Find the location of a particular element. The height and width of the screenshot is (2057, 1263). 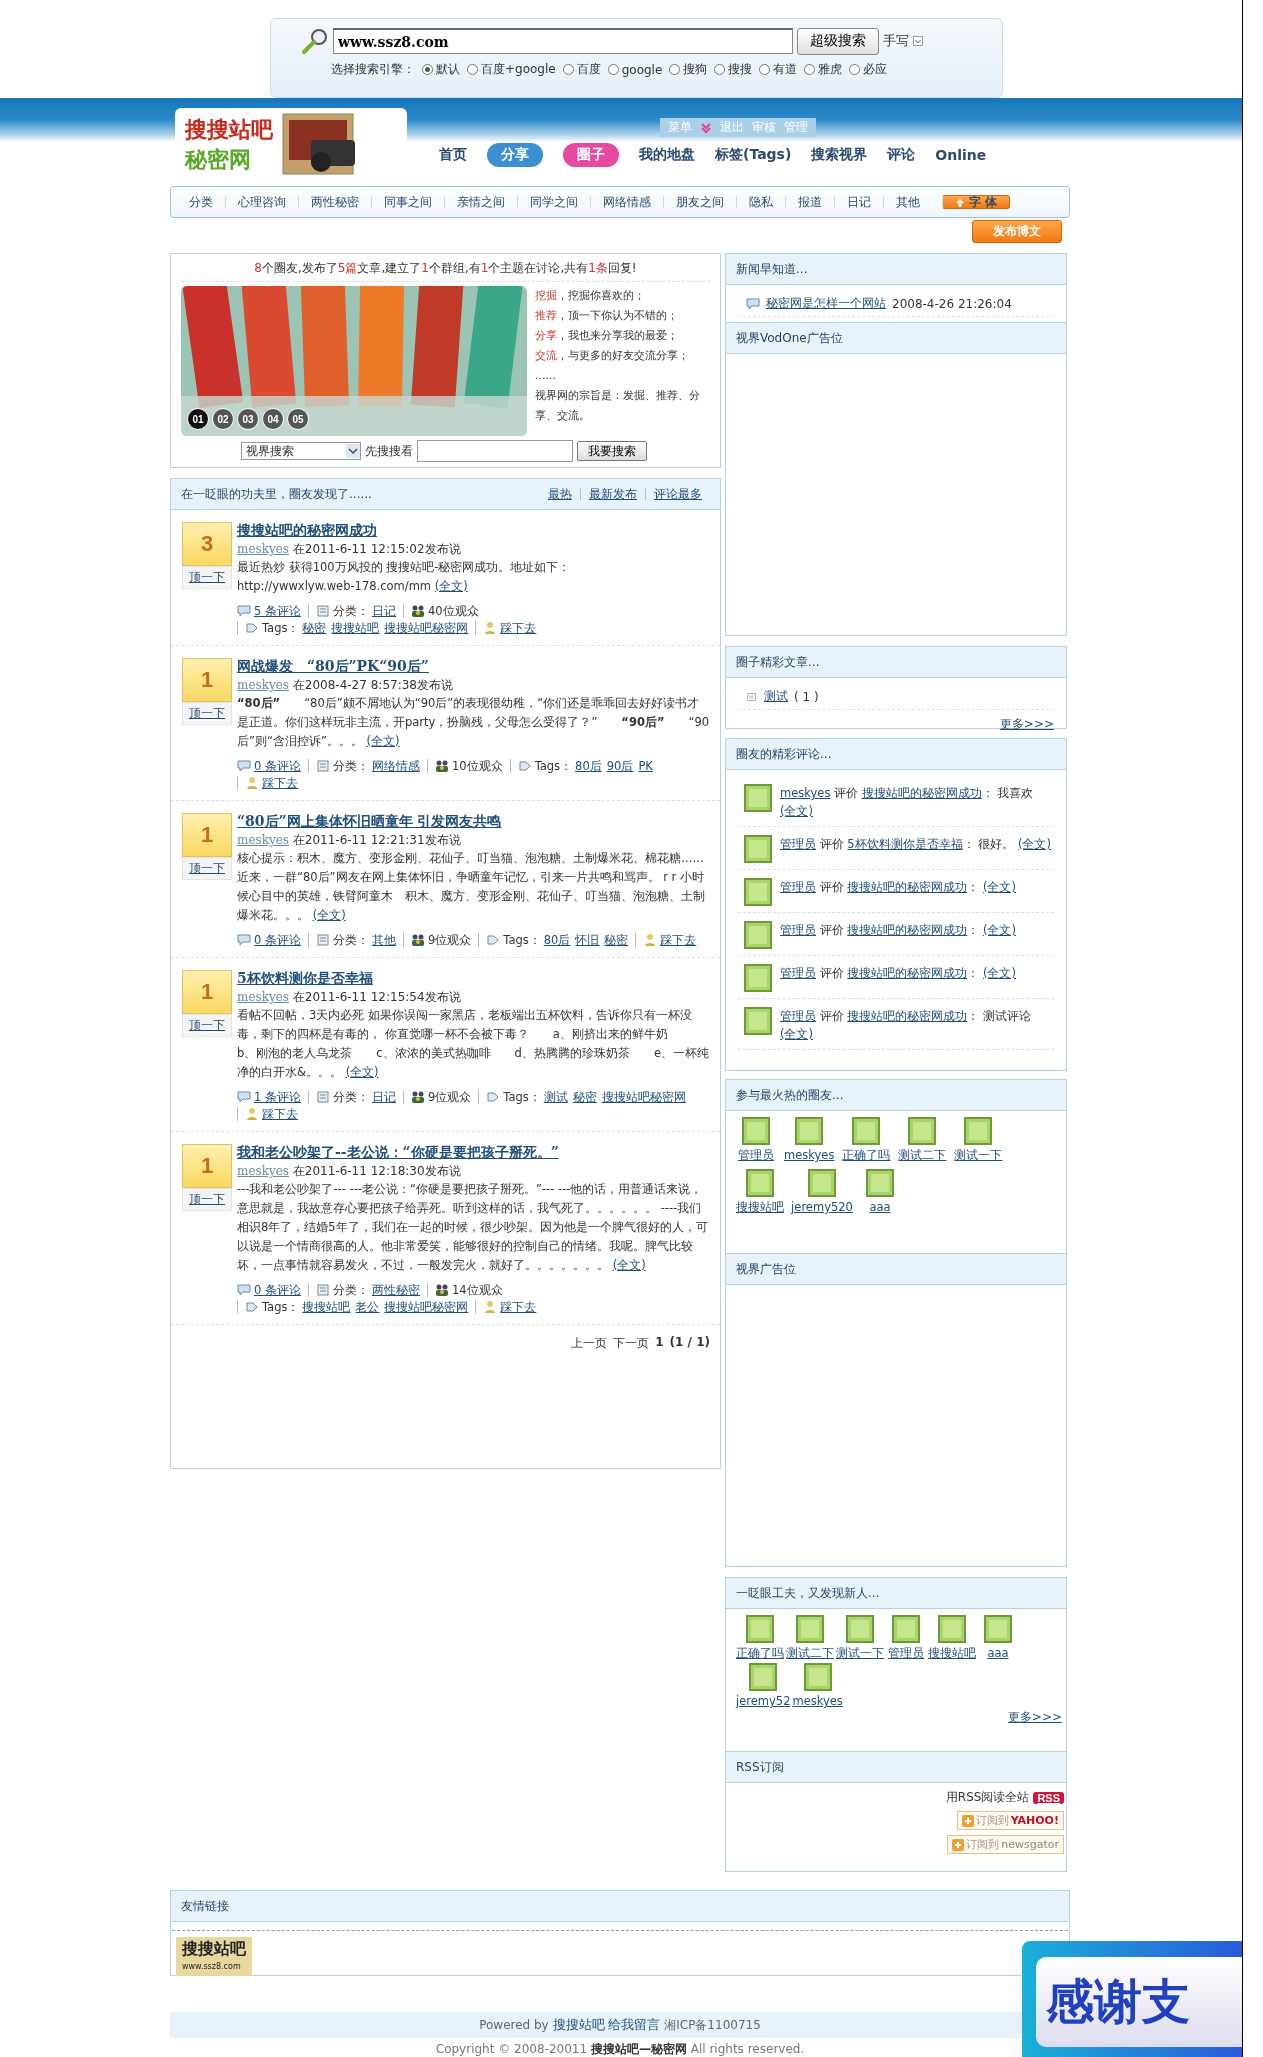

article-link: 5杯饮料测你是否幸福 is located at coordinates (905, 844).